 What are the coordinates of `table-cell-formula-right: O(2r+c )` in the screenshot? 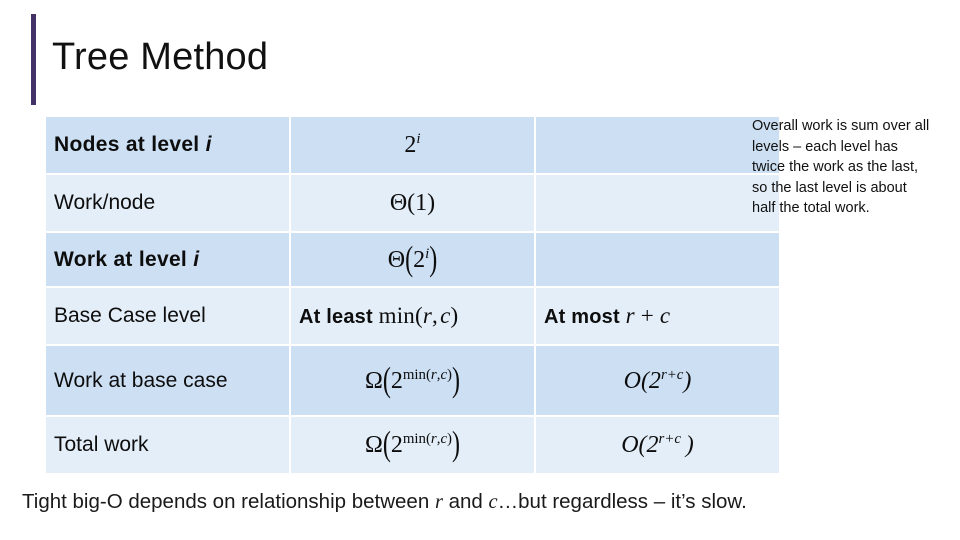 It's located at (657, 445).